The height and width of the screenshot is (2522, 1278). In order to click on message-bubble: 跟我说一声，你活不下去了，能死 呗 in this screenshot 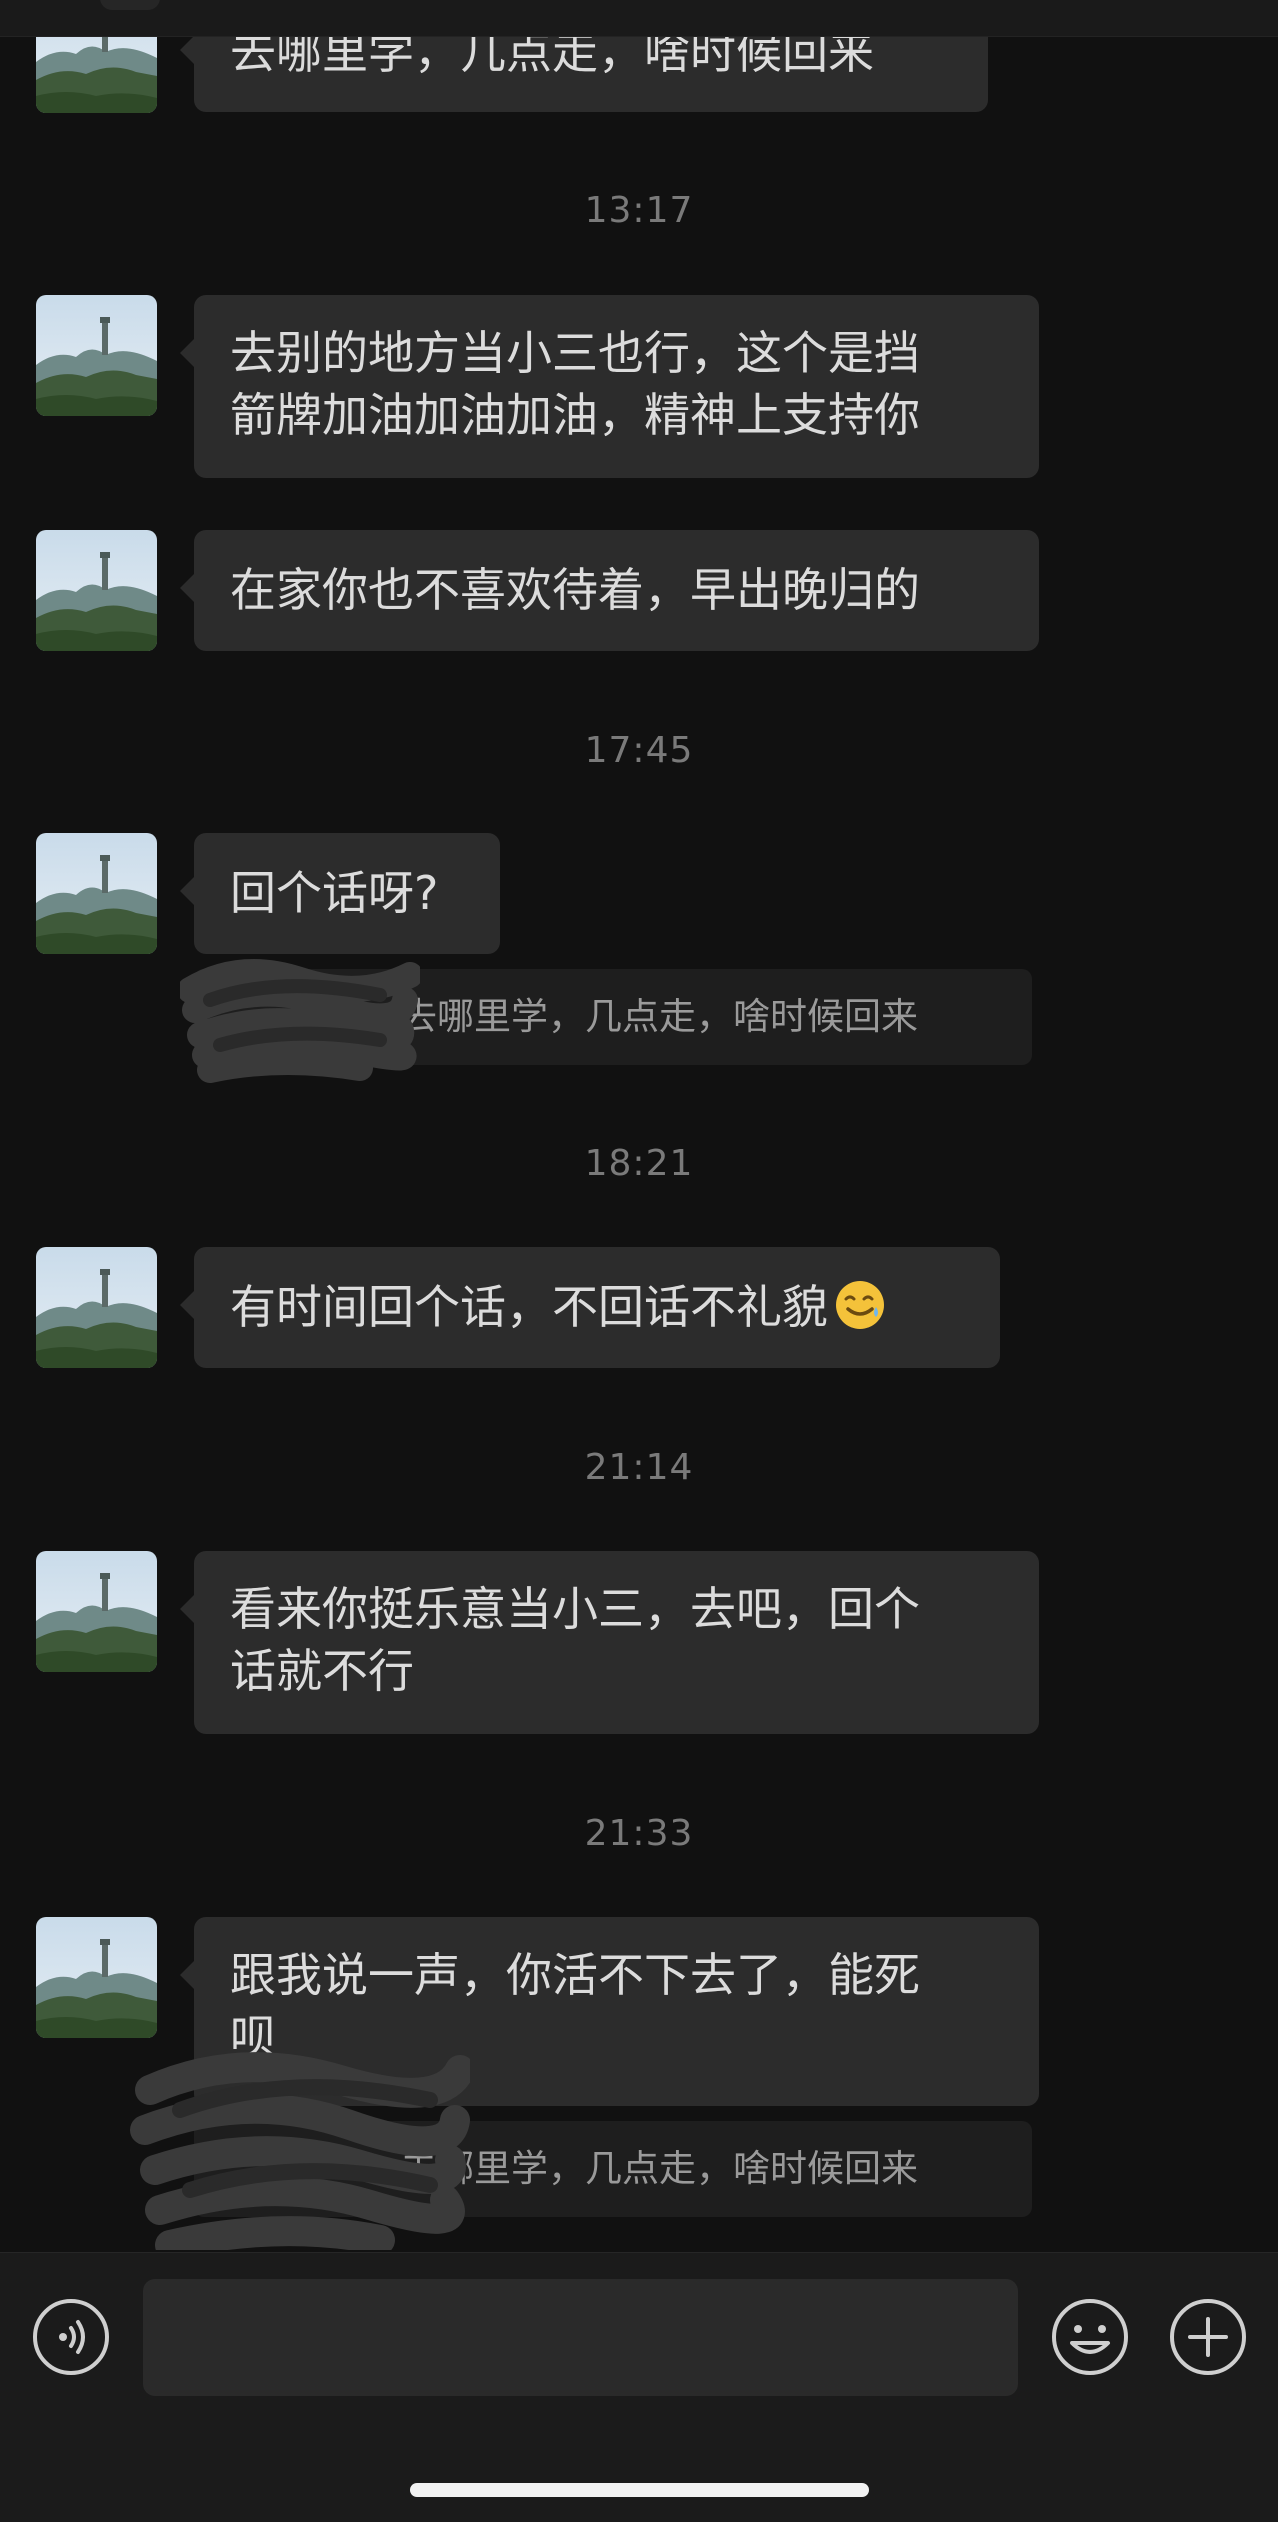, I will do `click(609, 2011)`.